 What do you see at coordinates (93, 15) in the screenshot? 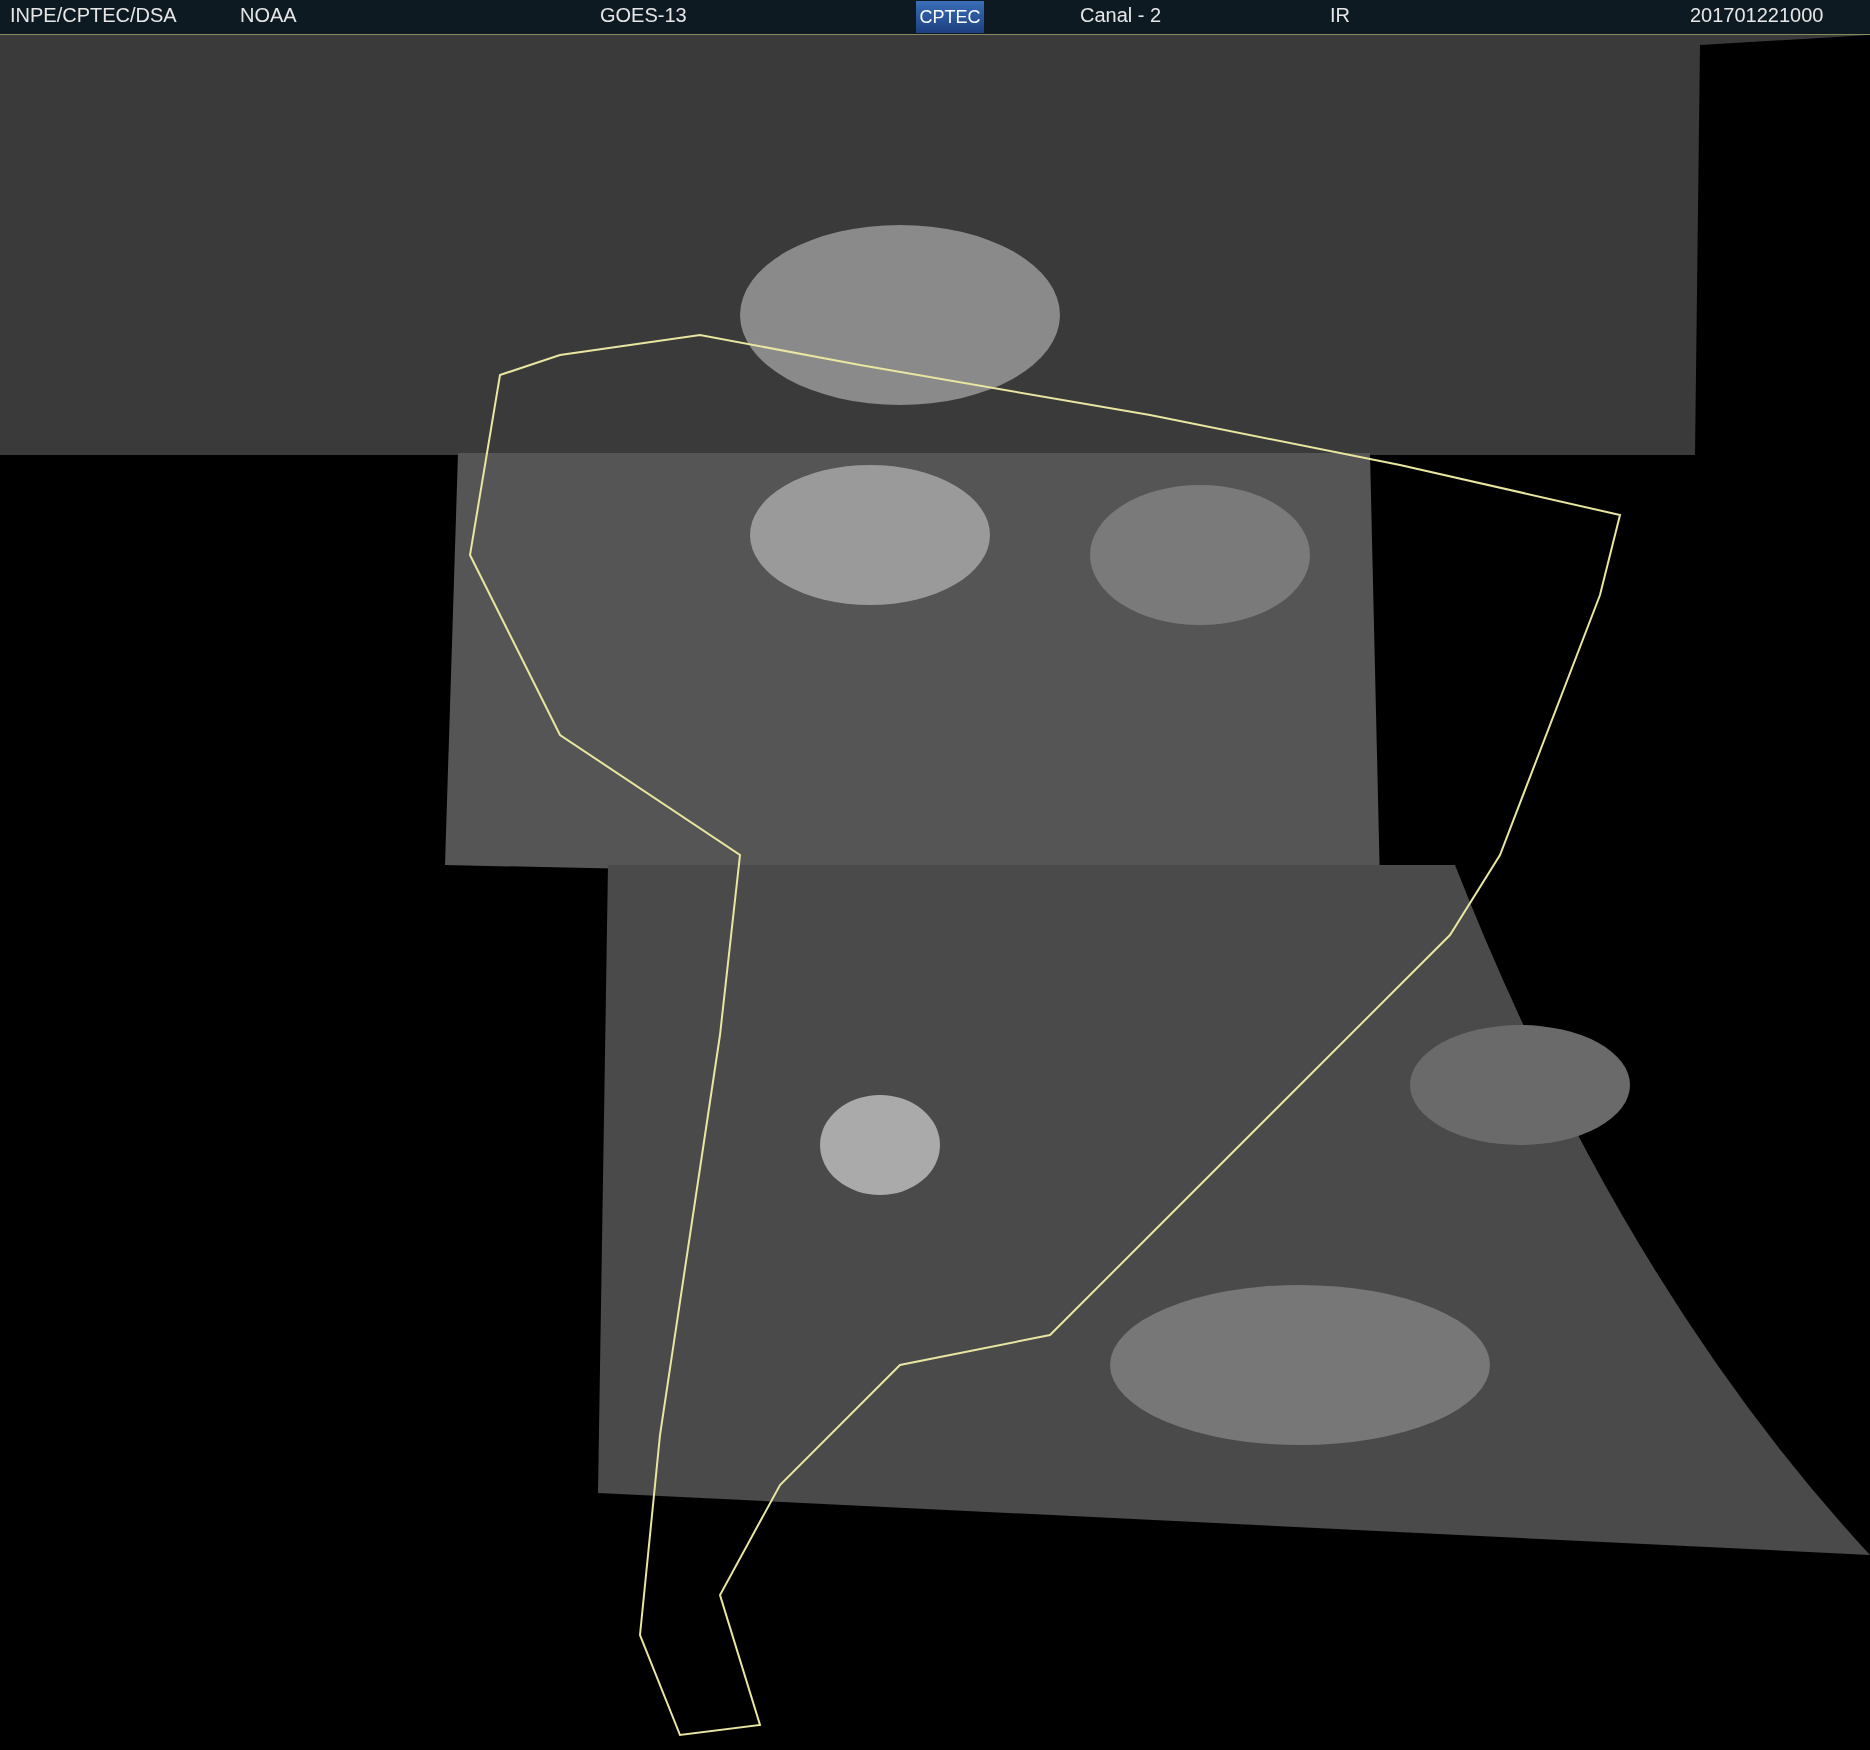
I see `source-label: INPE/CPTEC/DSA` at bounding box center [93, 15].